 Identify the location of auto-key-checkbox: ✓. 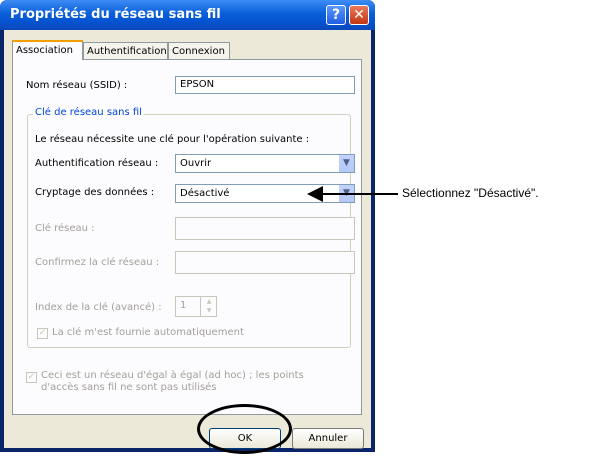
(42, 333).